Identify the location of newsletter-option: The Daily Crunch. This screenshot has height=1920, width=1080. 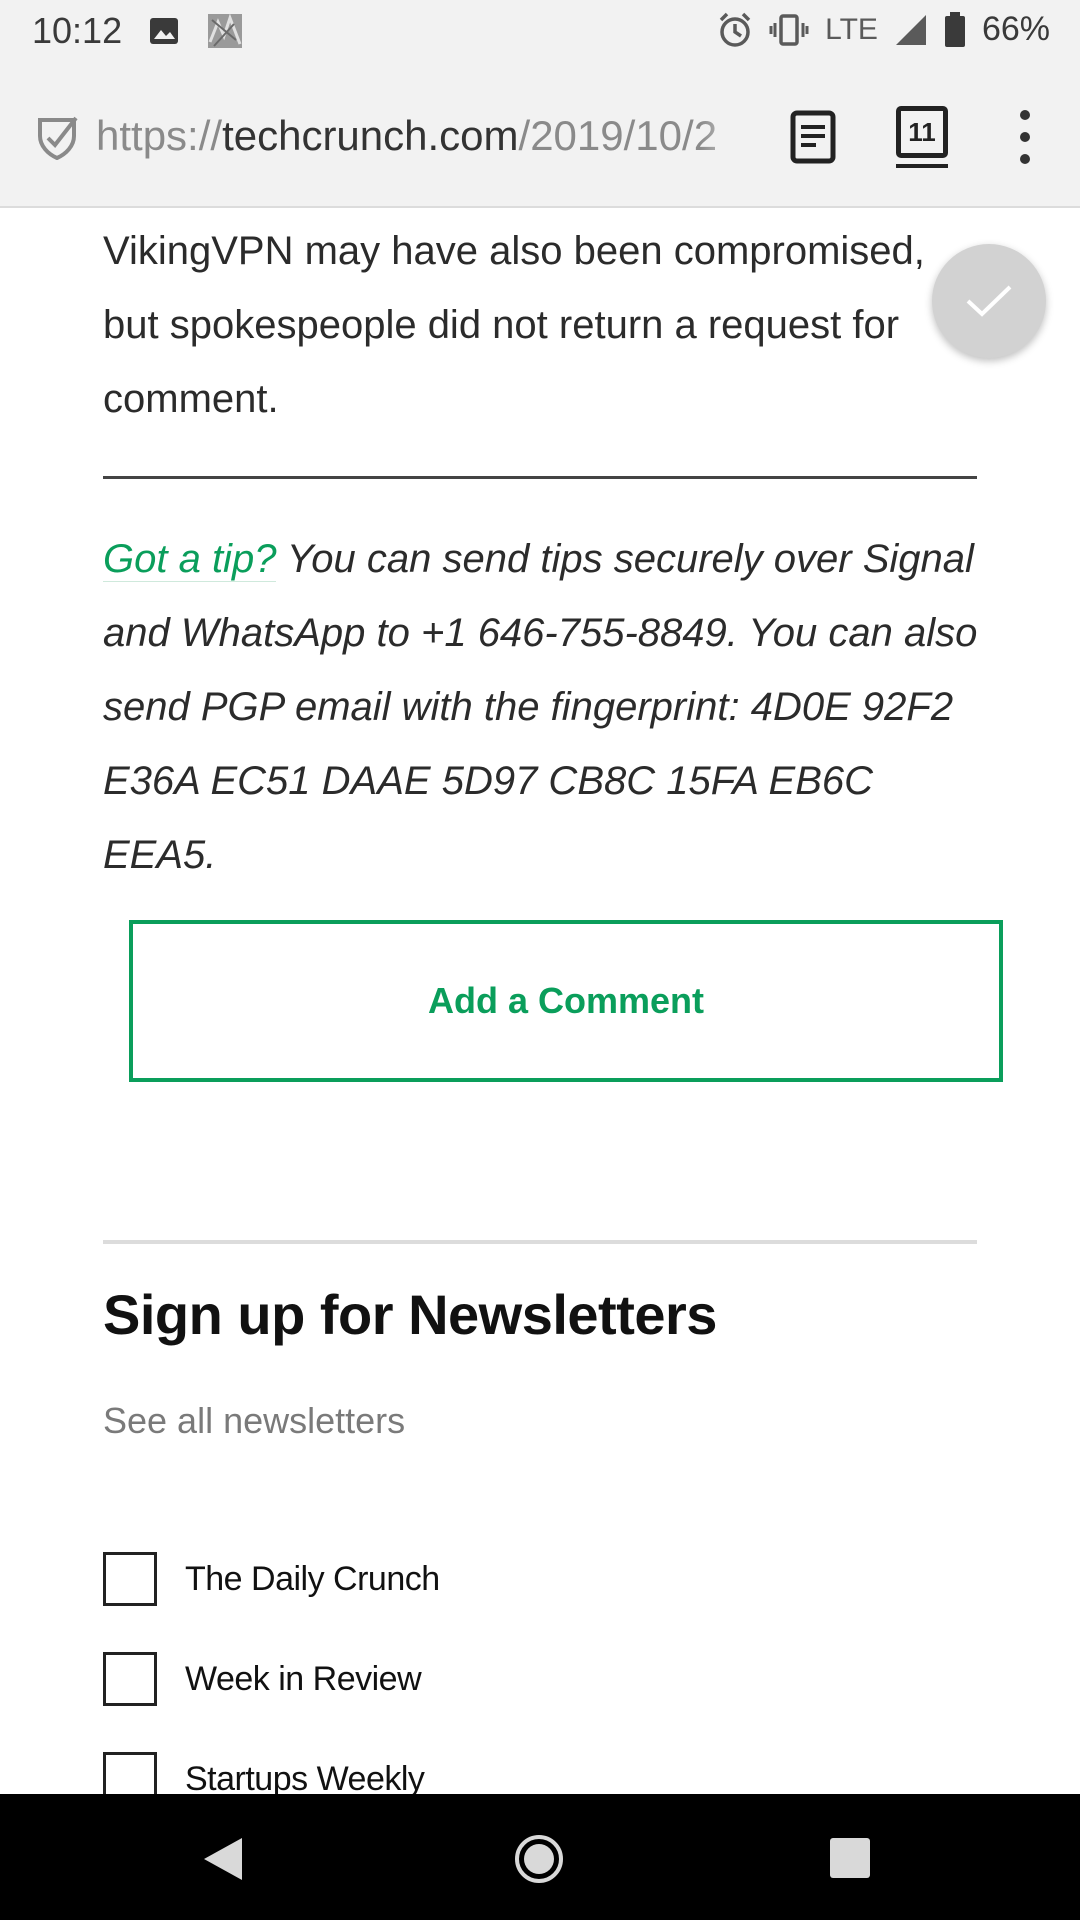
(271, 1579).